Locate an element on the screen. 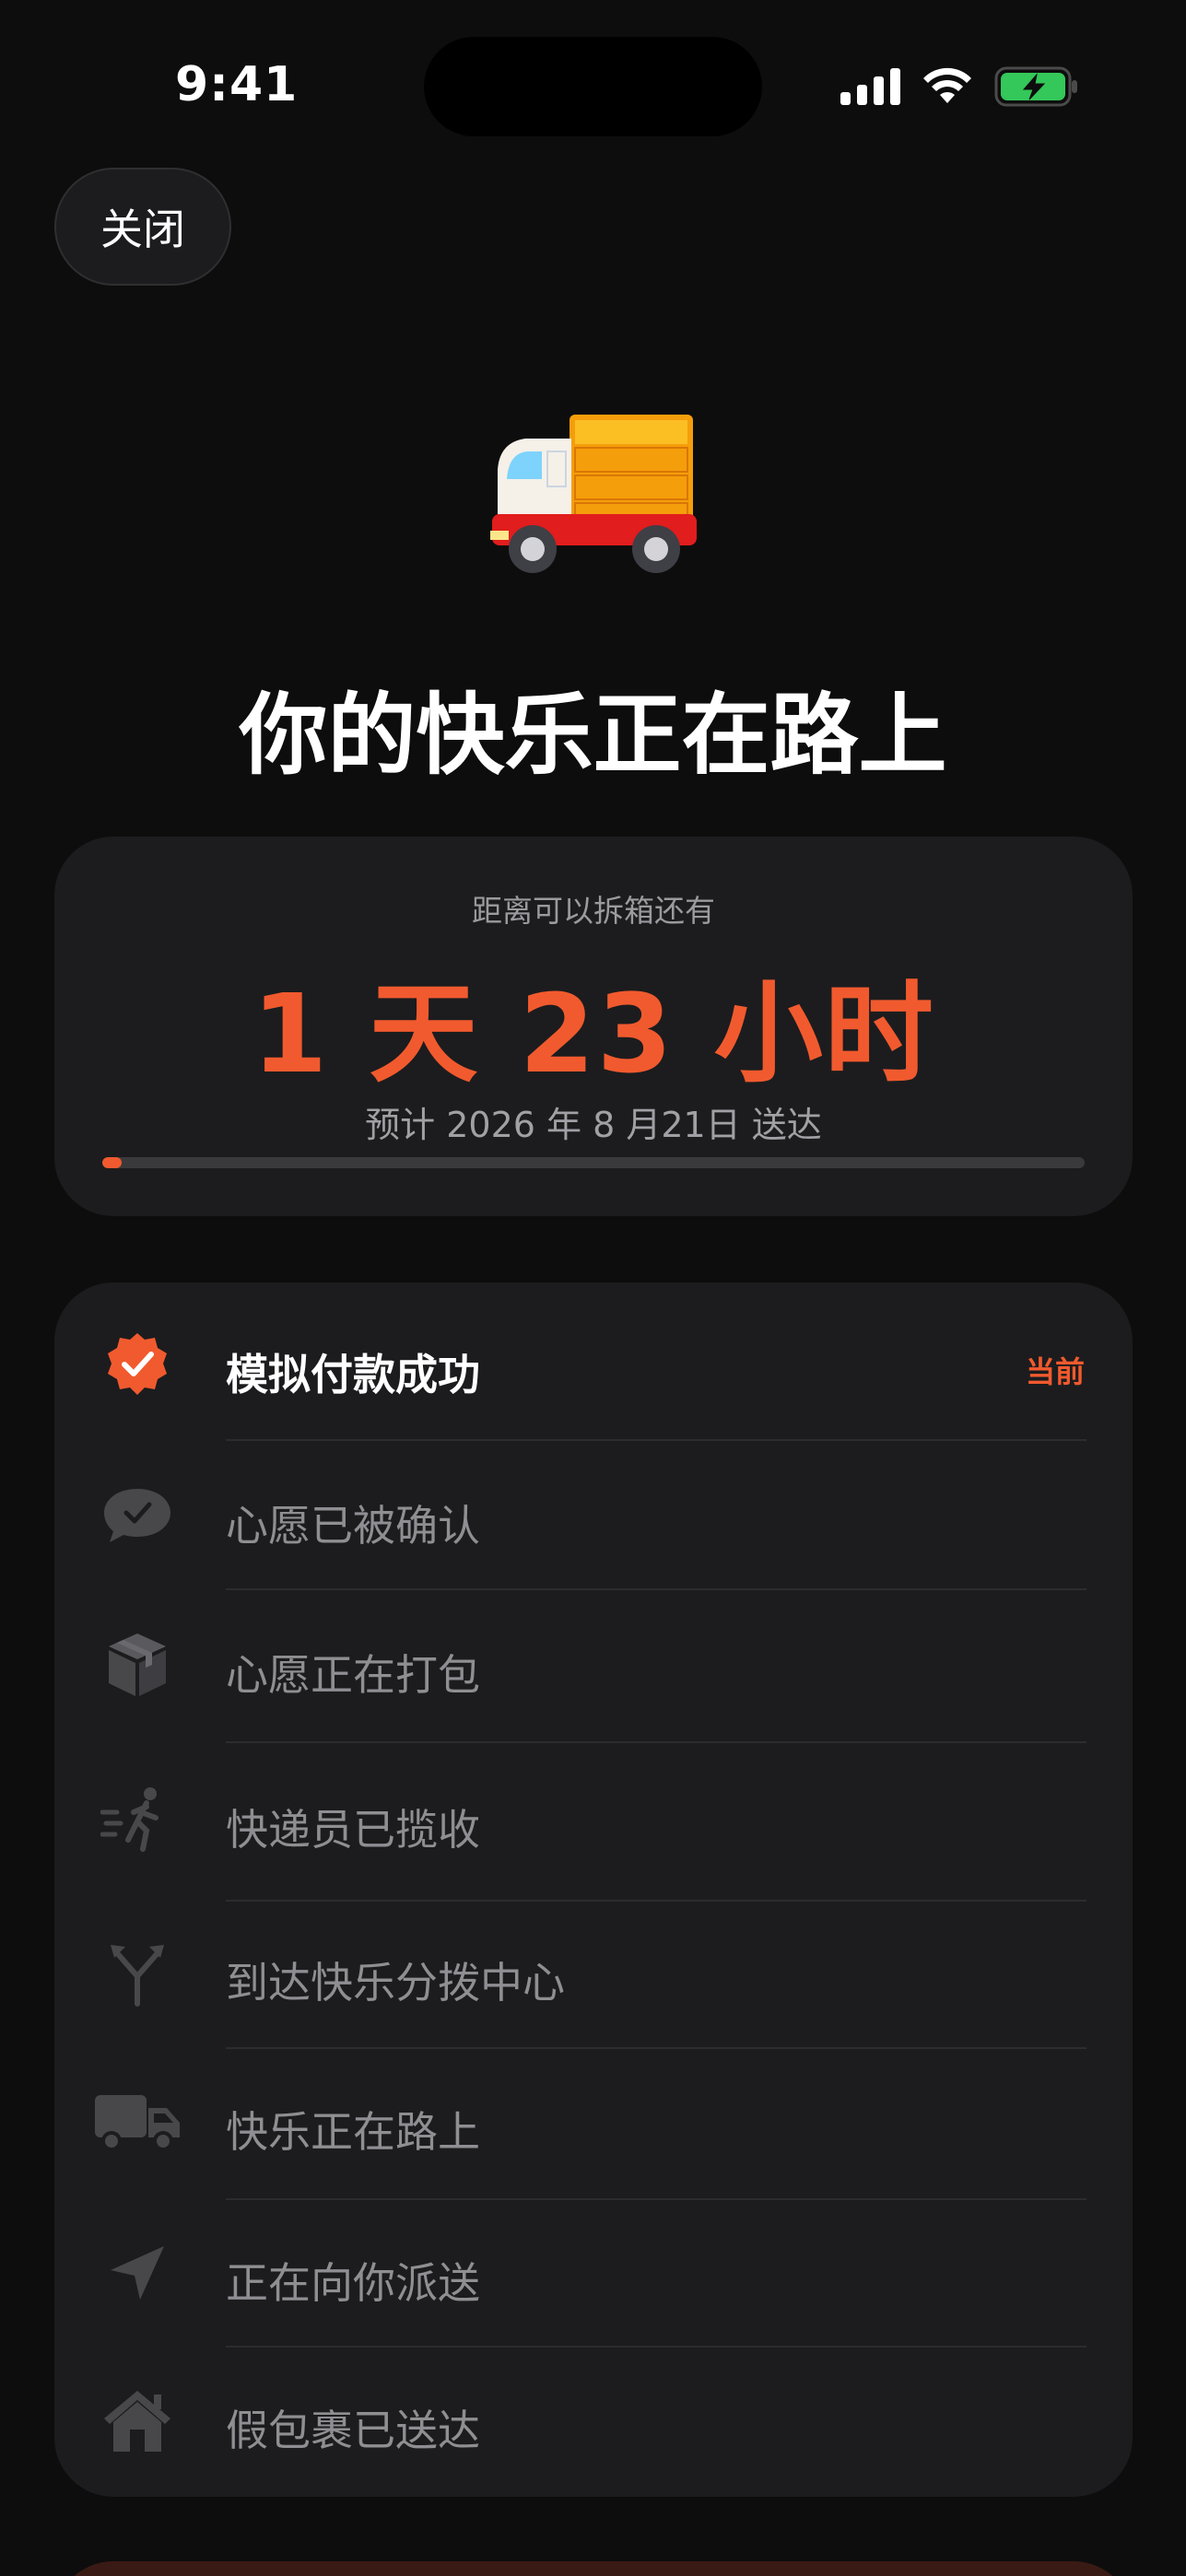 This screenshot has height=2576, width=1186. step-label: 正在向你派送 is located at coordinates (353, 2283).